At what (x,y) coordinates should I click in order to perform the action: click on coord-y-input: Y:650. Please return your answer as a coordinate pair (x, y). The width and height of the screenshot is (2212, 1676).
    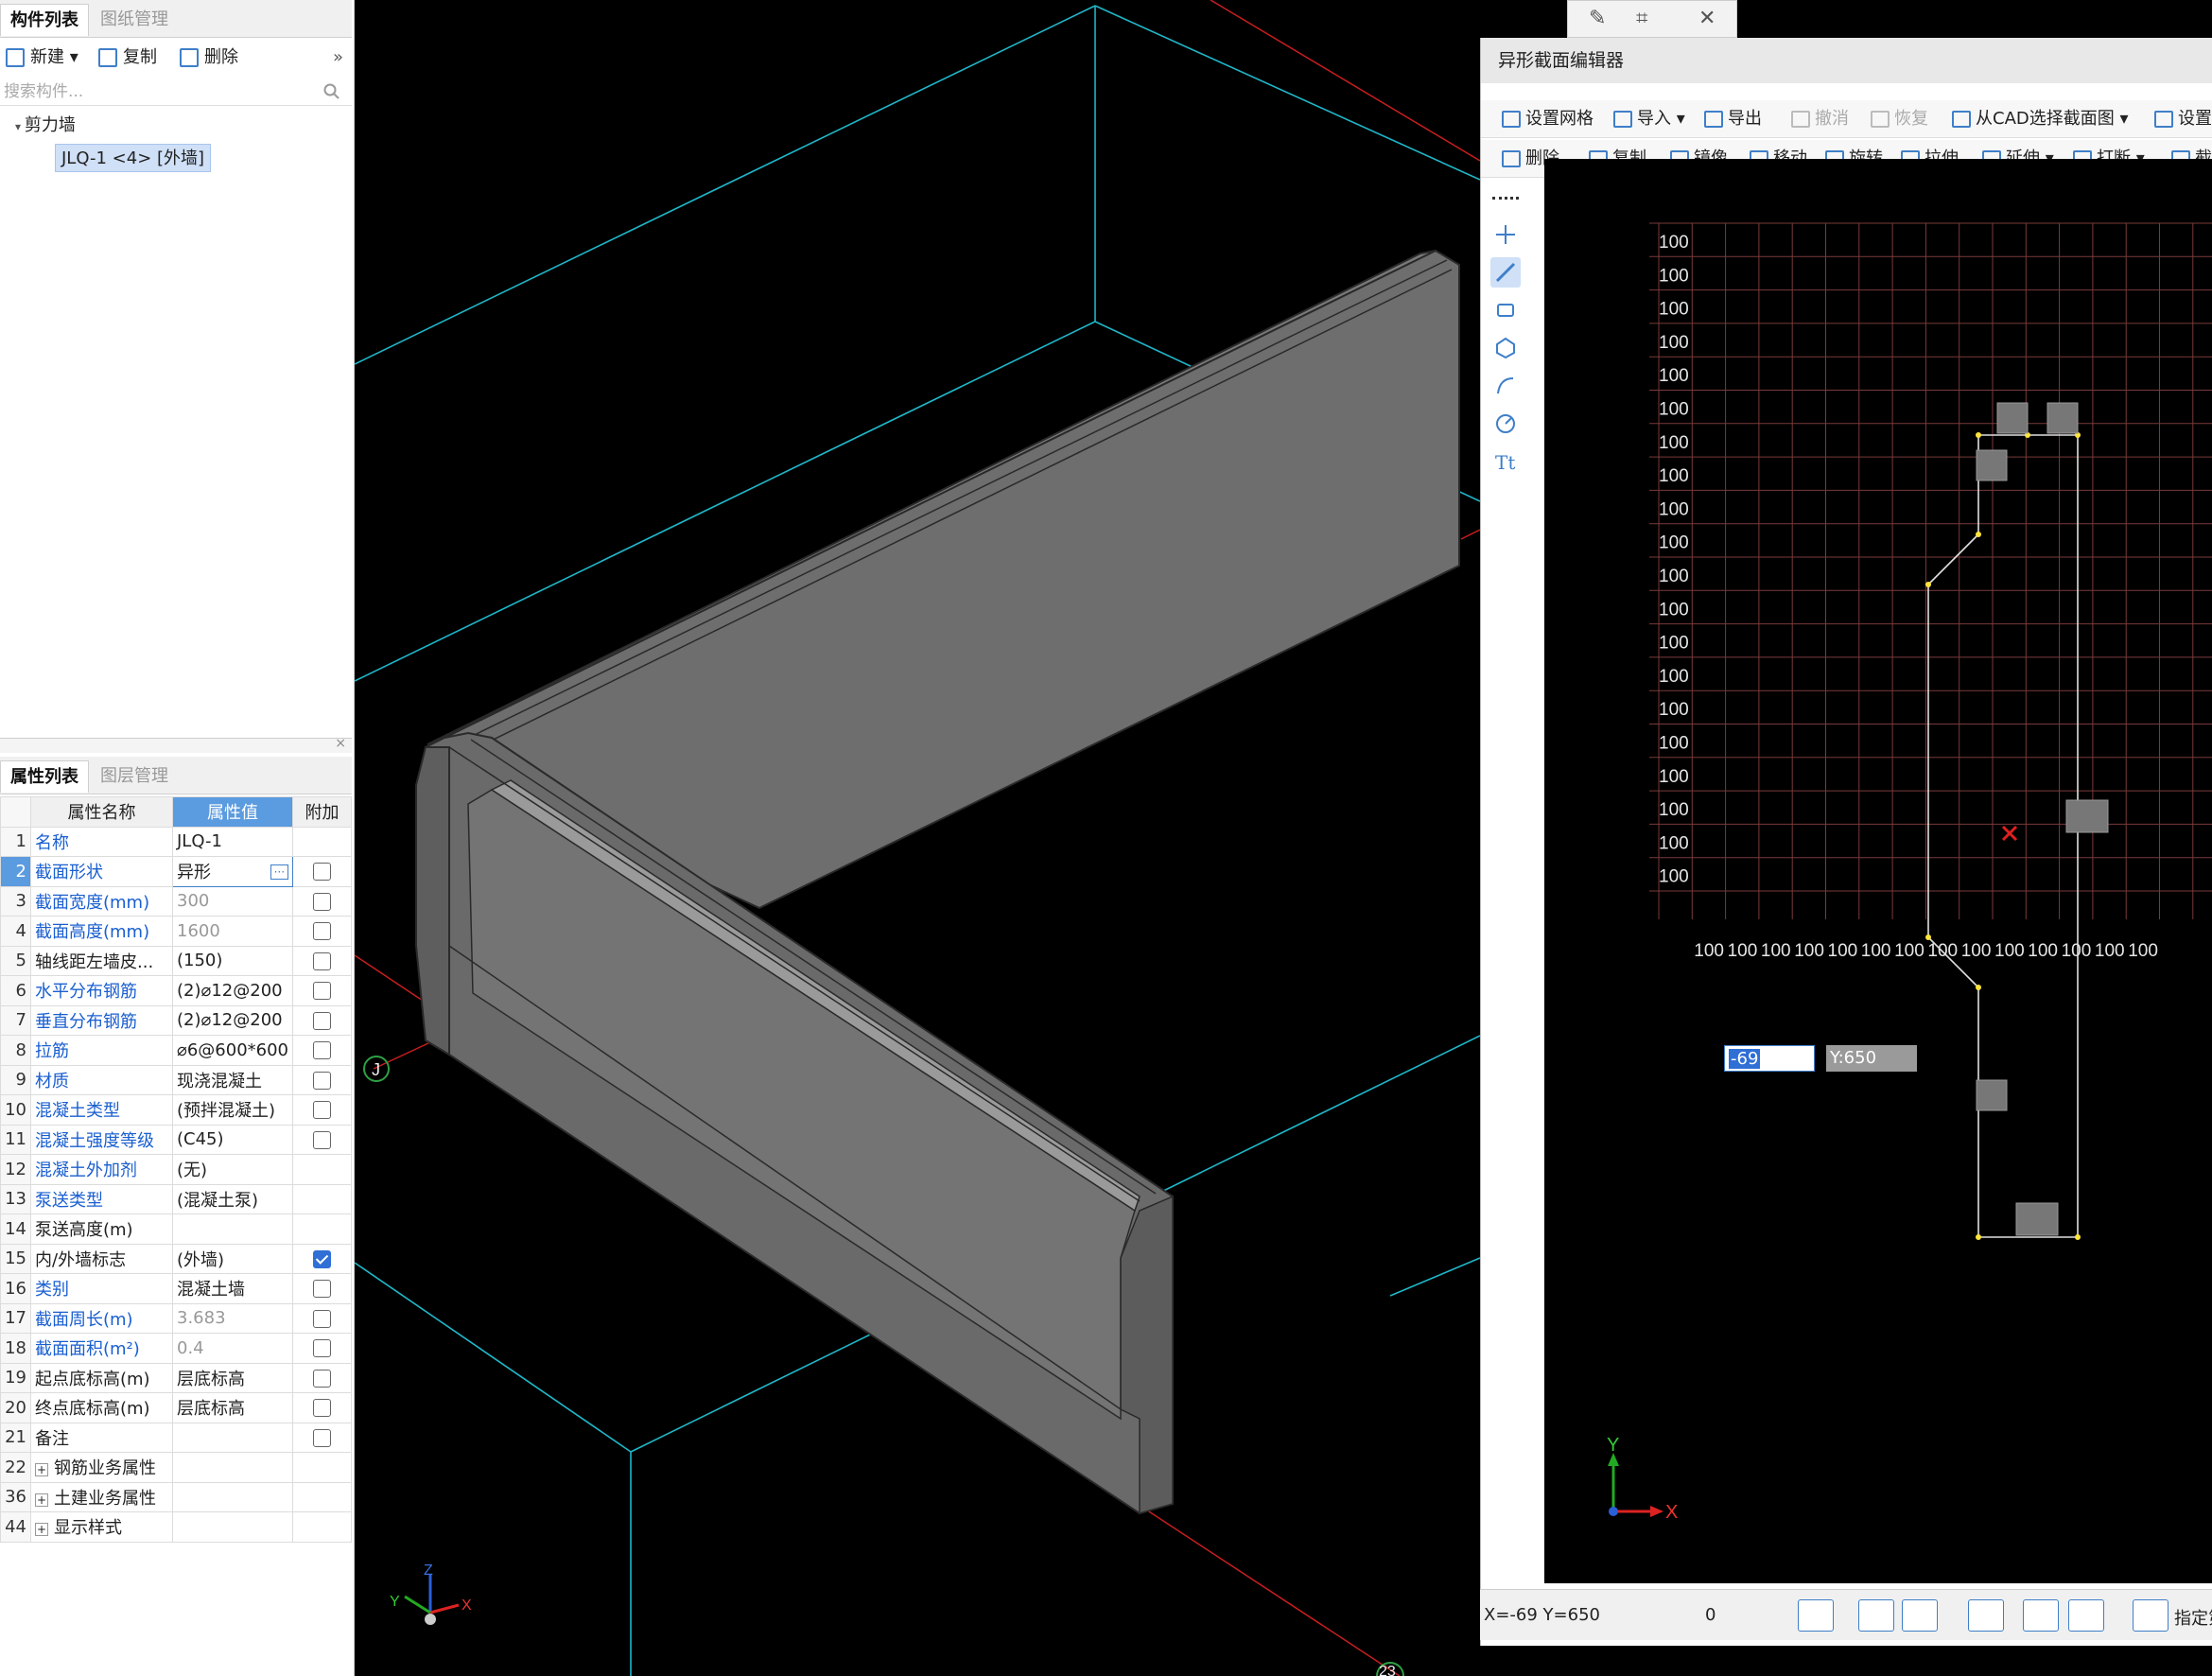
    Looking at the image, I should click on (1871, 1058).